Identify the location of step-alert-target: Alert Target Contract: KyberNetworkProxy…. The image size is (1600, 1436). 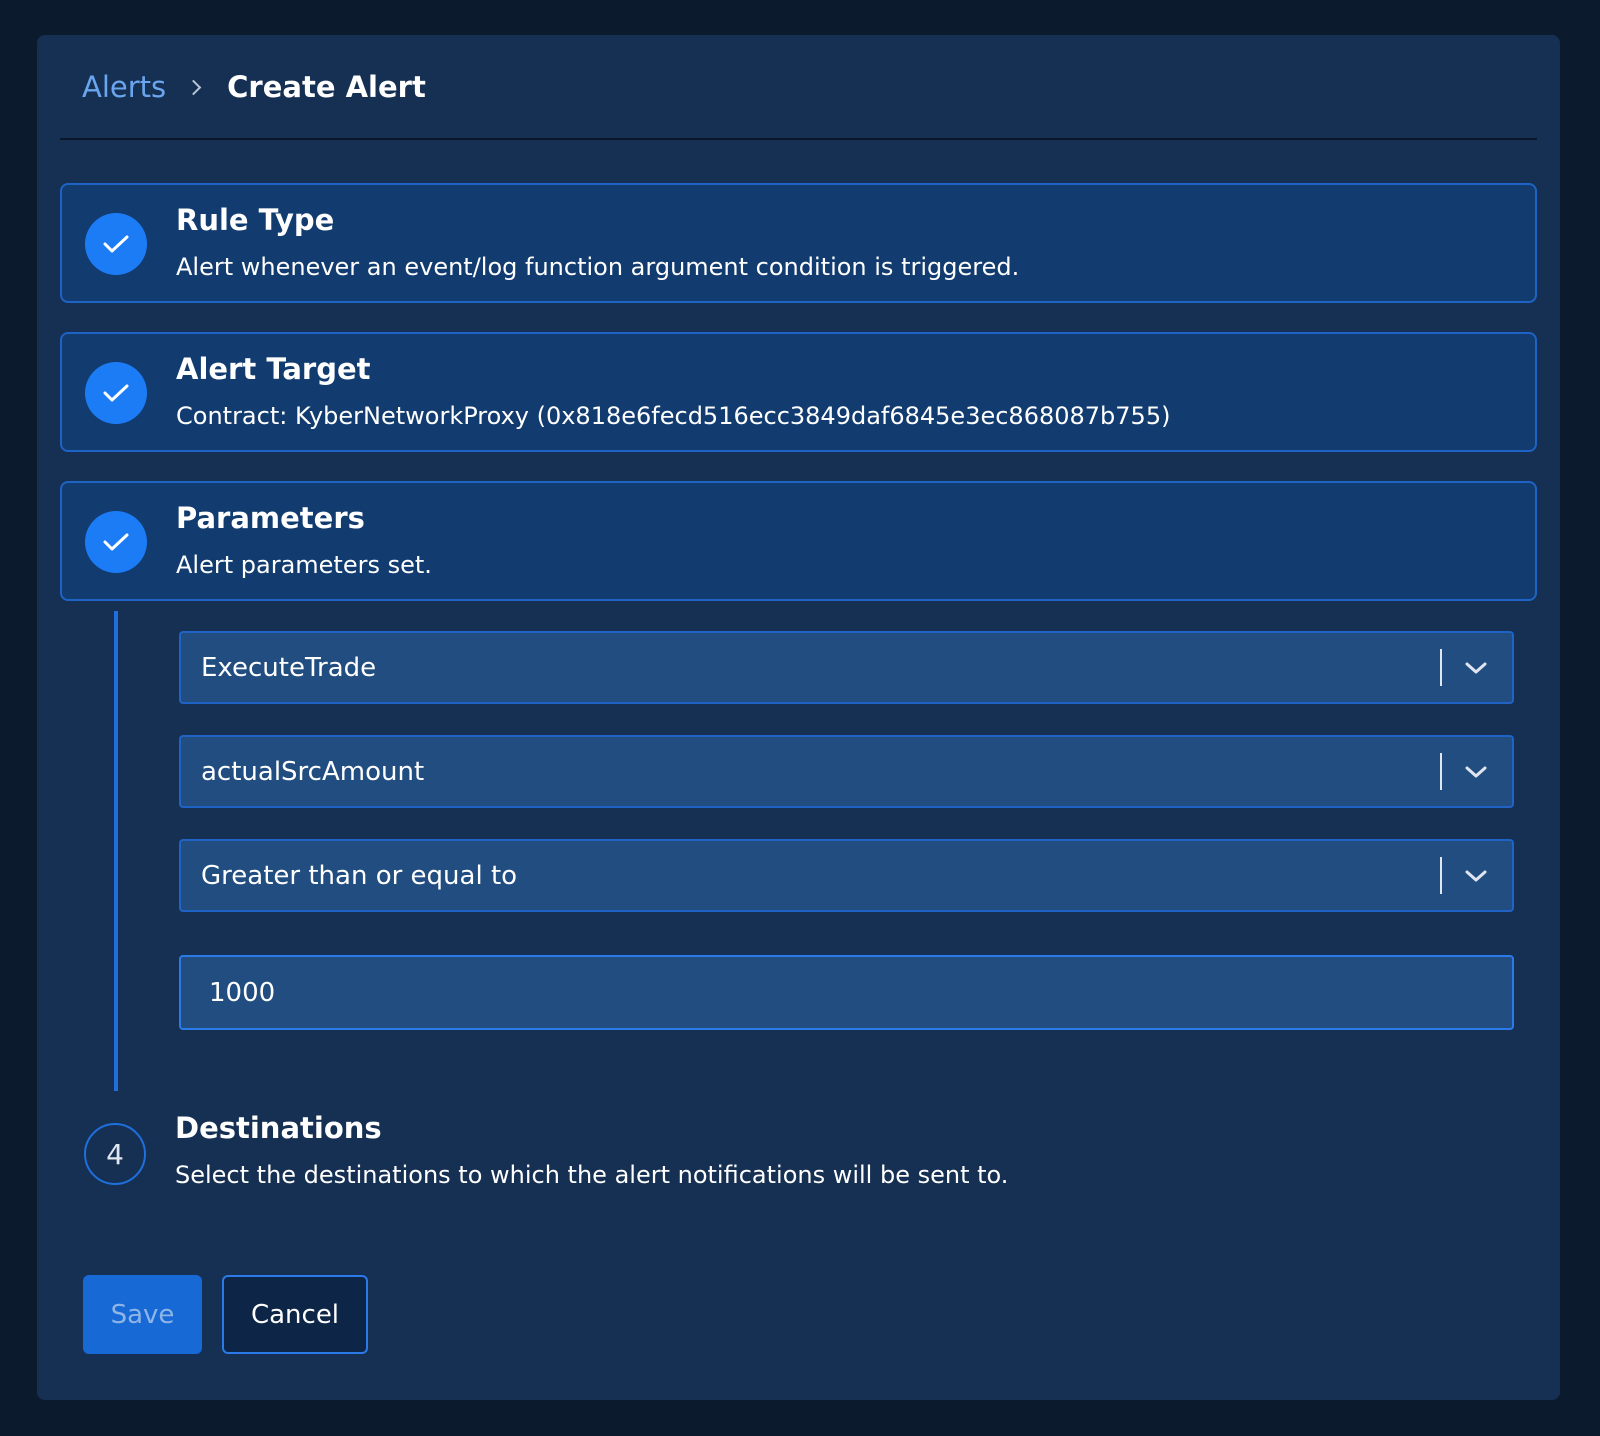
(798, 392).